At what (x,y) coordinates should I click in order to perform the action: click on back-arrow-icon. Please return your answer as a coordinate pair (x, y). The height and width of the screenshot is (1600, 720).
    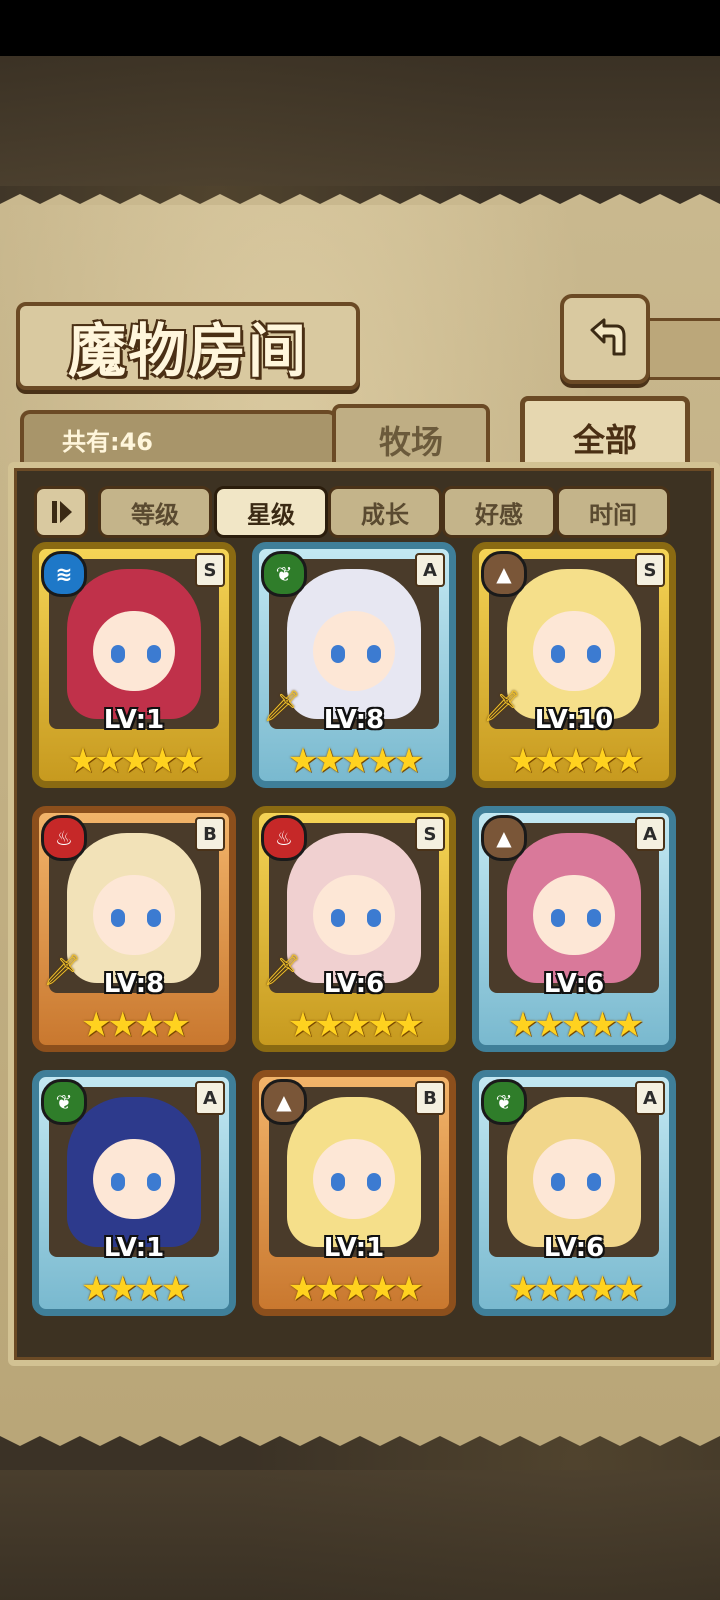
    Looking at the image, I should click on (608, 337).